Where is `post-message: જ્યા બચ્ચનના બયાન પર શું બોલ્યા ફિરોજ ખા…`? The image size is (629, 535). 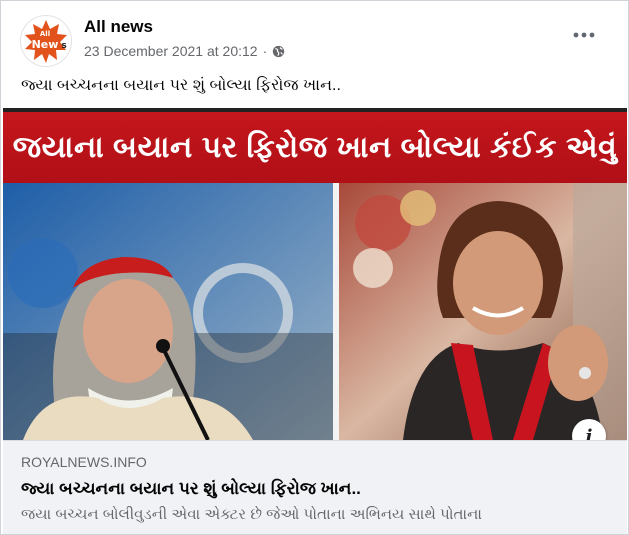
post-message: જ્યા બચ્ચનના બયાન પર શું બોલ્યા ફિરોજ ખા… is located at coordinates (181, 85).